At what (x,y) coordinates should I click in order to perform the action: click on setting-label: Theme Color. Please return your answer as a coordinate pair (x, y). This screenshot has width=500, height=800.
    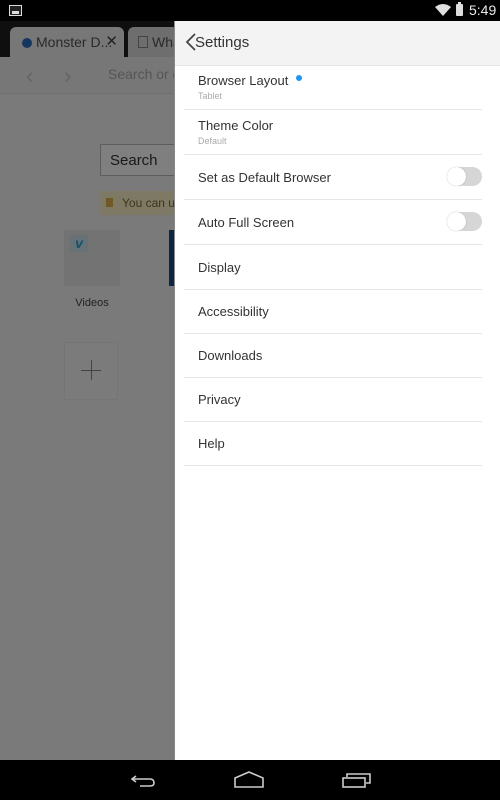
    Looking at the image, I should click on (236, 125).